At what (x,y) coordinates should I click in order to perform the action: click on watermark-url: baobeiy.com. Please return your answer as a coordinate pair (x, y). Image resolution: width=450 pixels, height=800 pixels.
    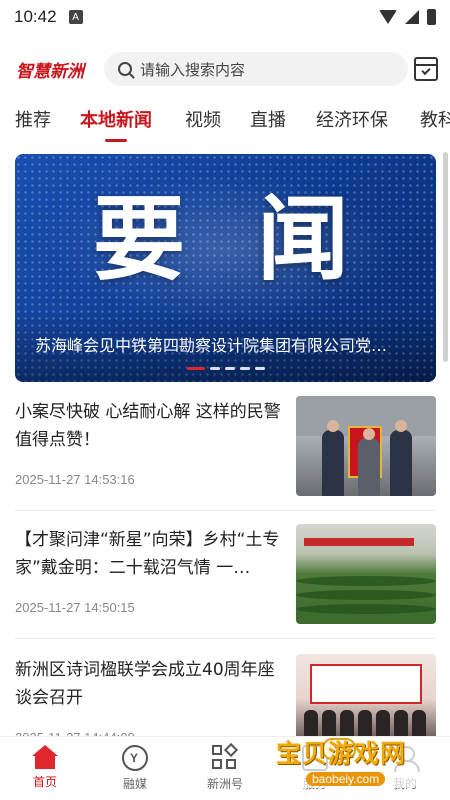
    Looking at the image, I should click on (346, 779).